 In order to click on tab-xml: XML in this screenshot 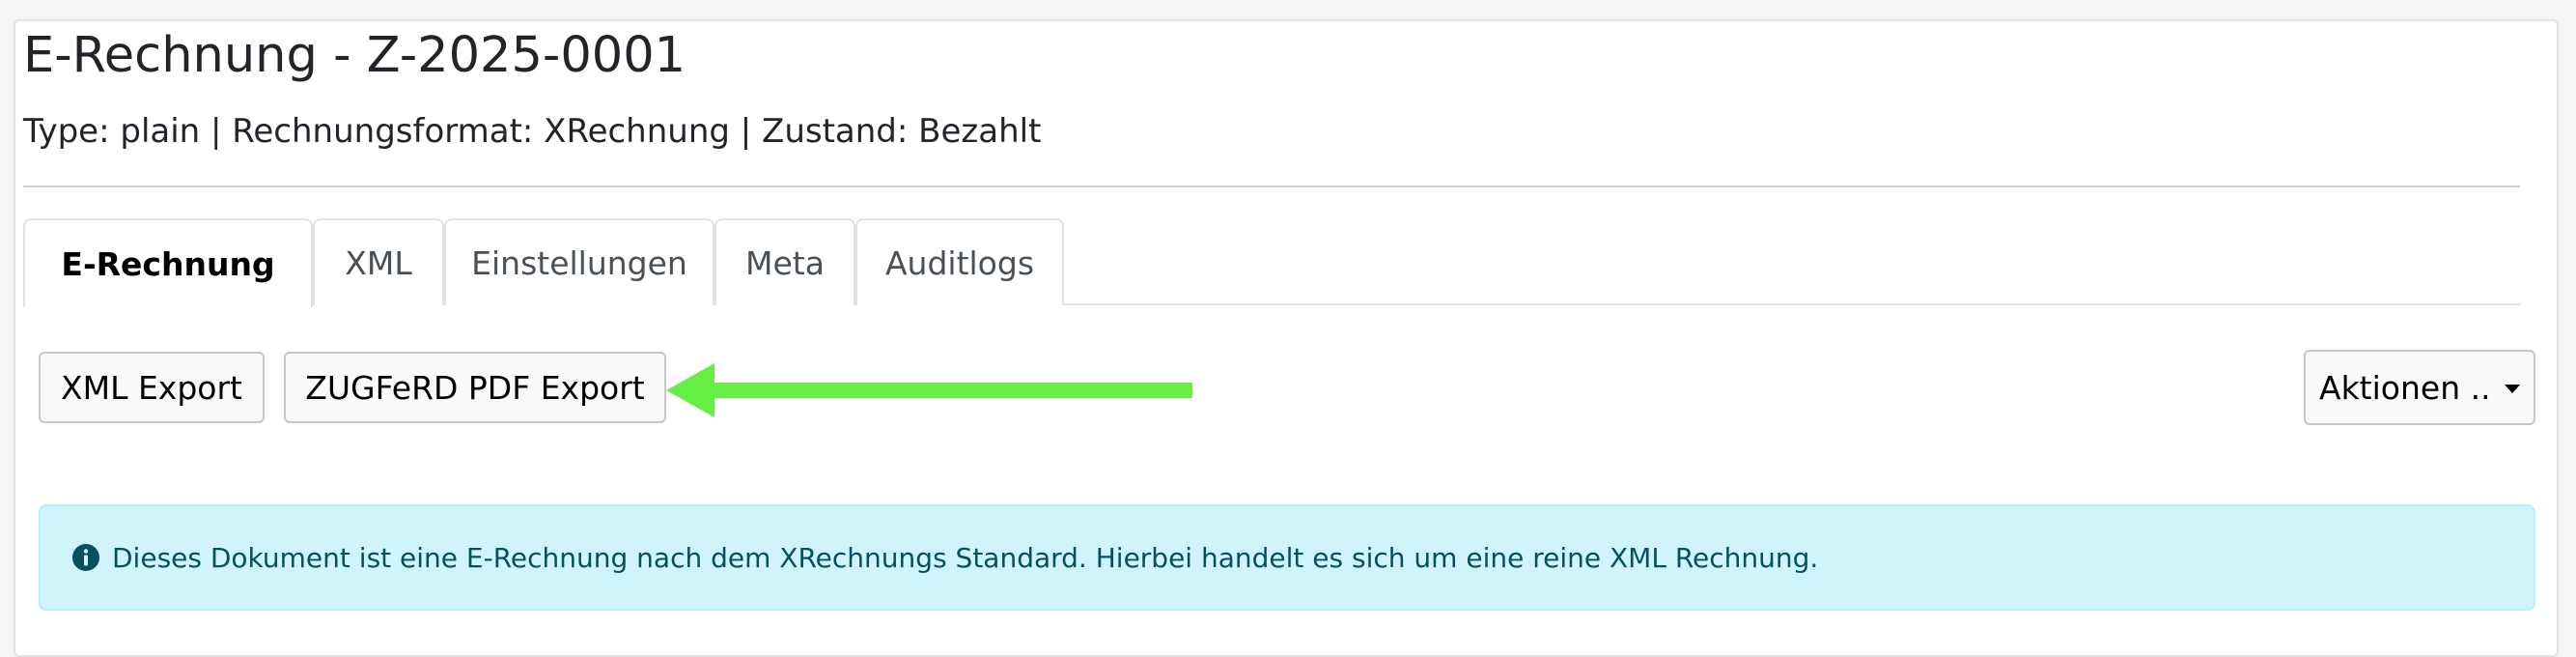, I will do `click(379, 261)`.